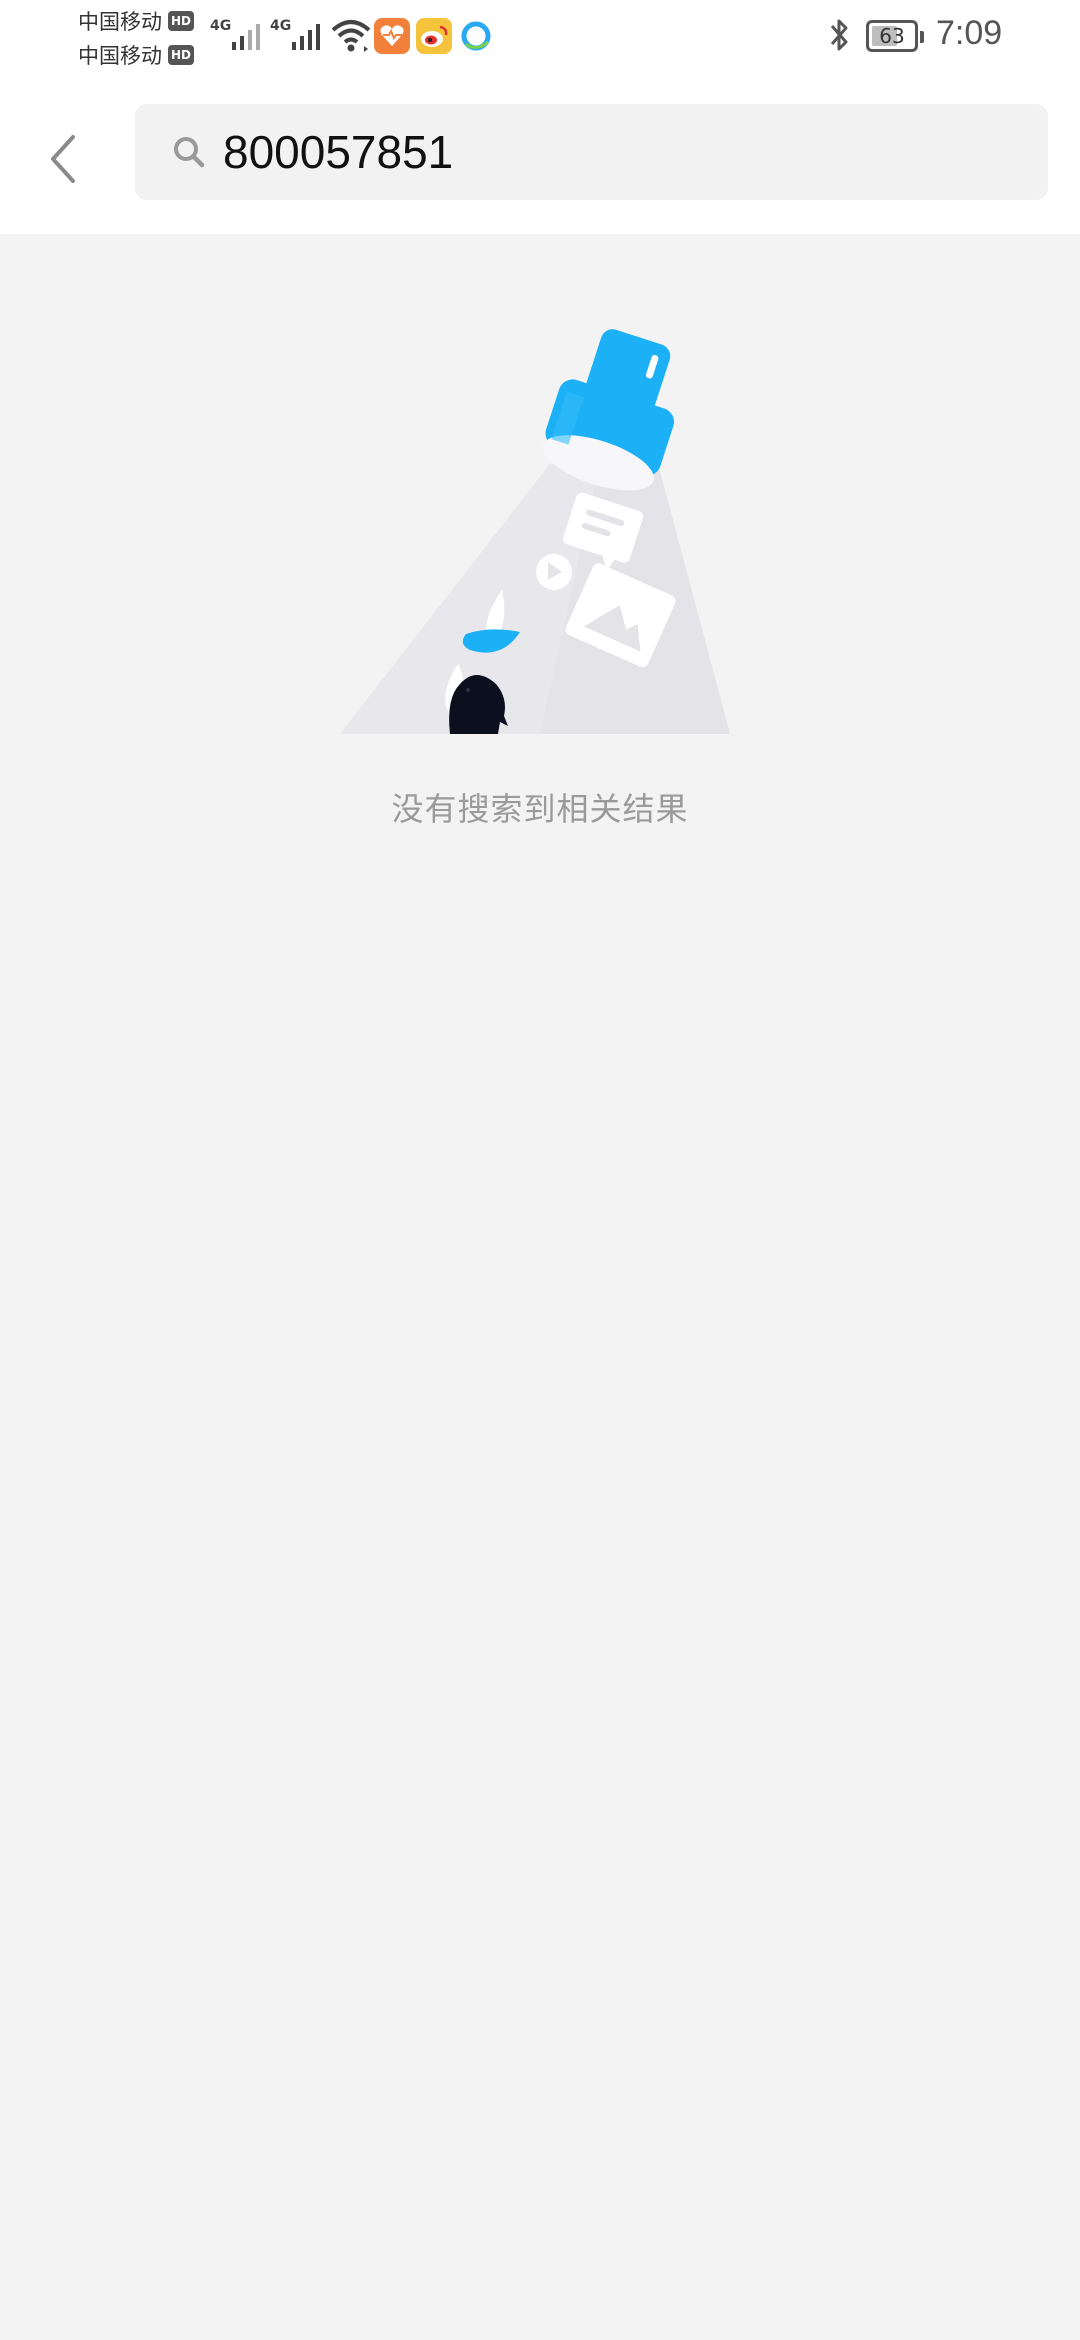 The height and width of the screenshot is (2340, 1080). I want to click on bluetooth-icon, so click(839, 35).